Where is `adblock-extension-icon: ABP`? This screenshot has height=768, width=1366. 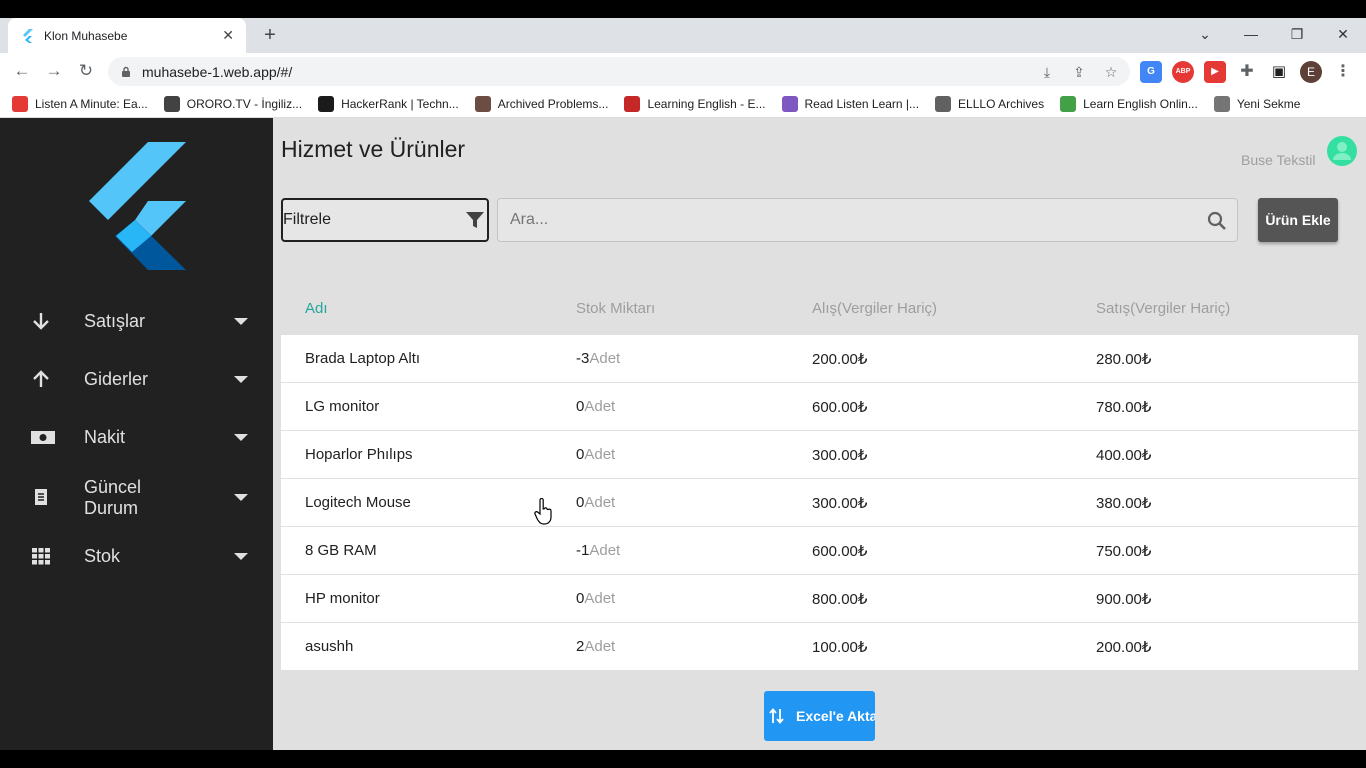 adblock-extension-icon: ABP is located at coordinates (1183, 72).